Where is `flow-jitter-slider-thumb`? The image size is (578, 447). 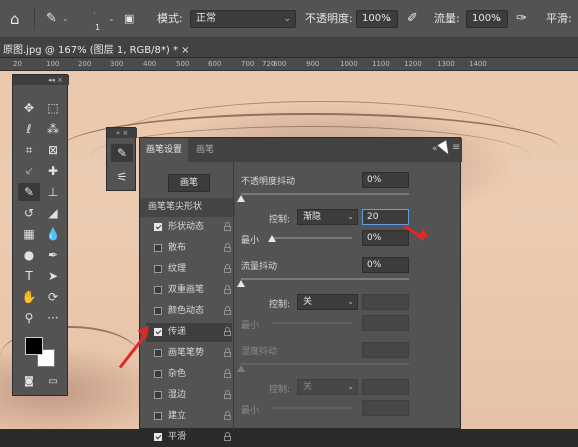
flow-jitter-slider-thumb is located at coordinates (241, 283).